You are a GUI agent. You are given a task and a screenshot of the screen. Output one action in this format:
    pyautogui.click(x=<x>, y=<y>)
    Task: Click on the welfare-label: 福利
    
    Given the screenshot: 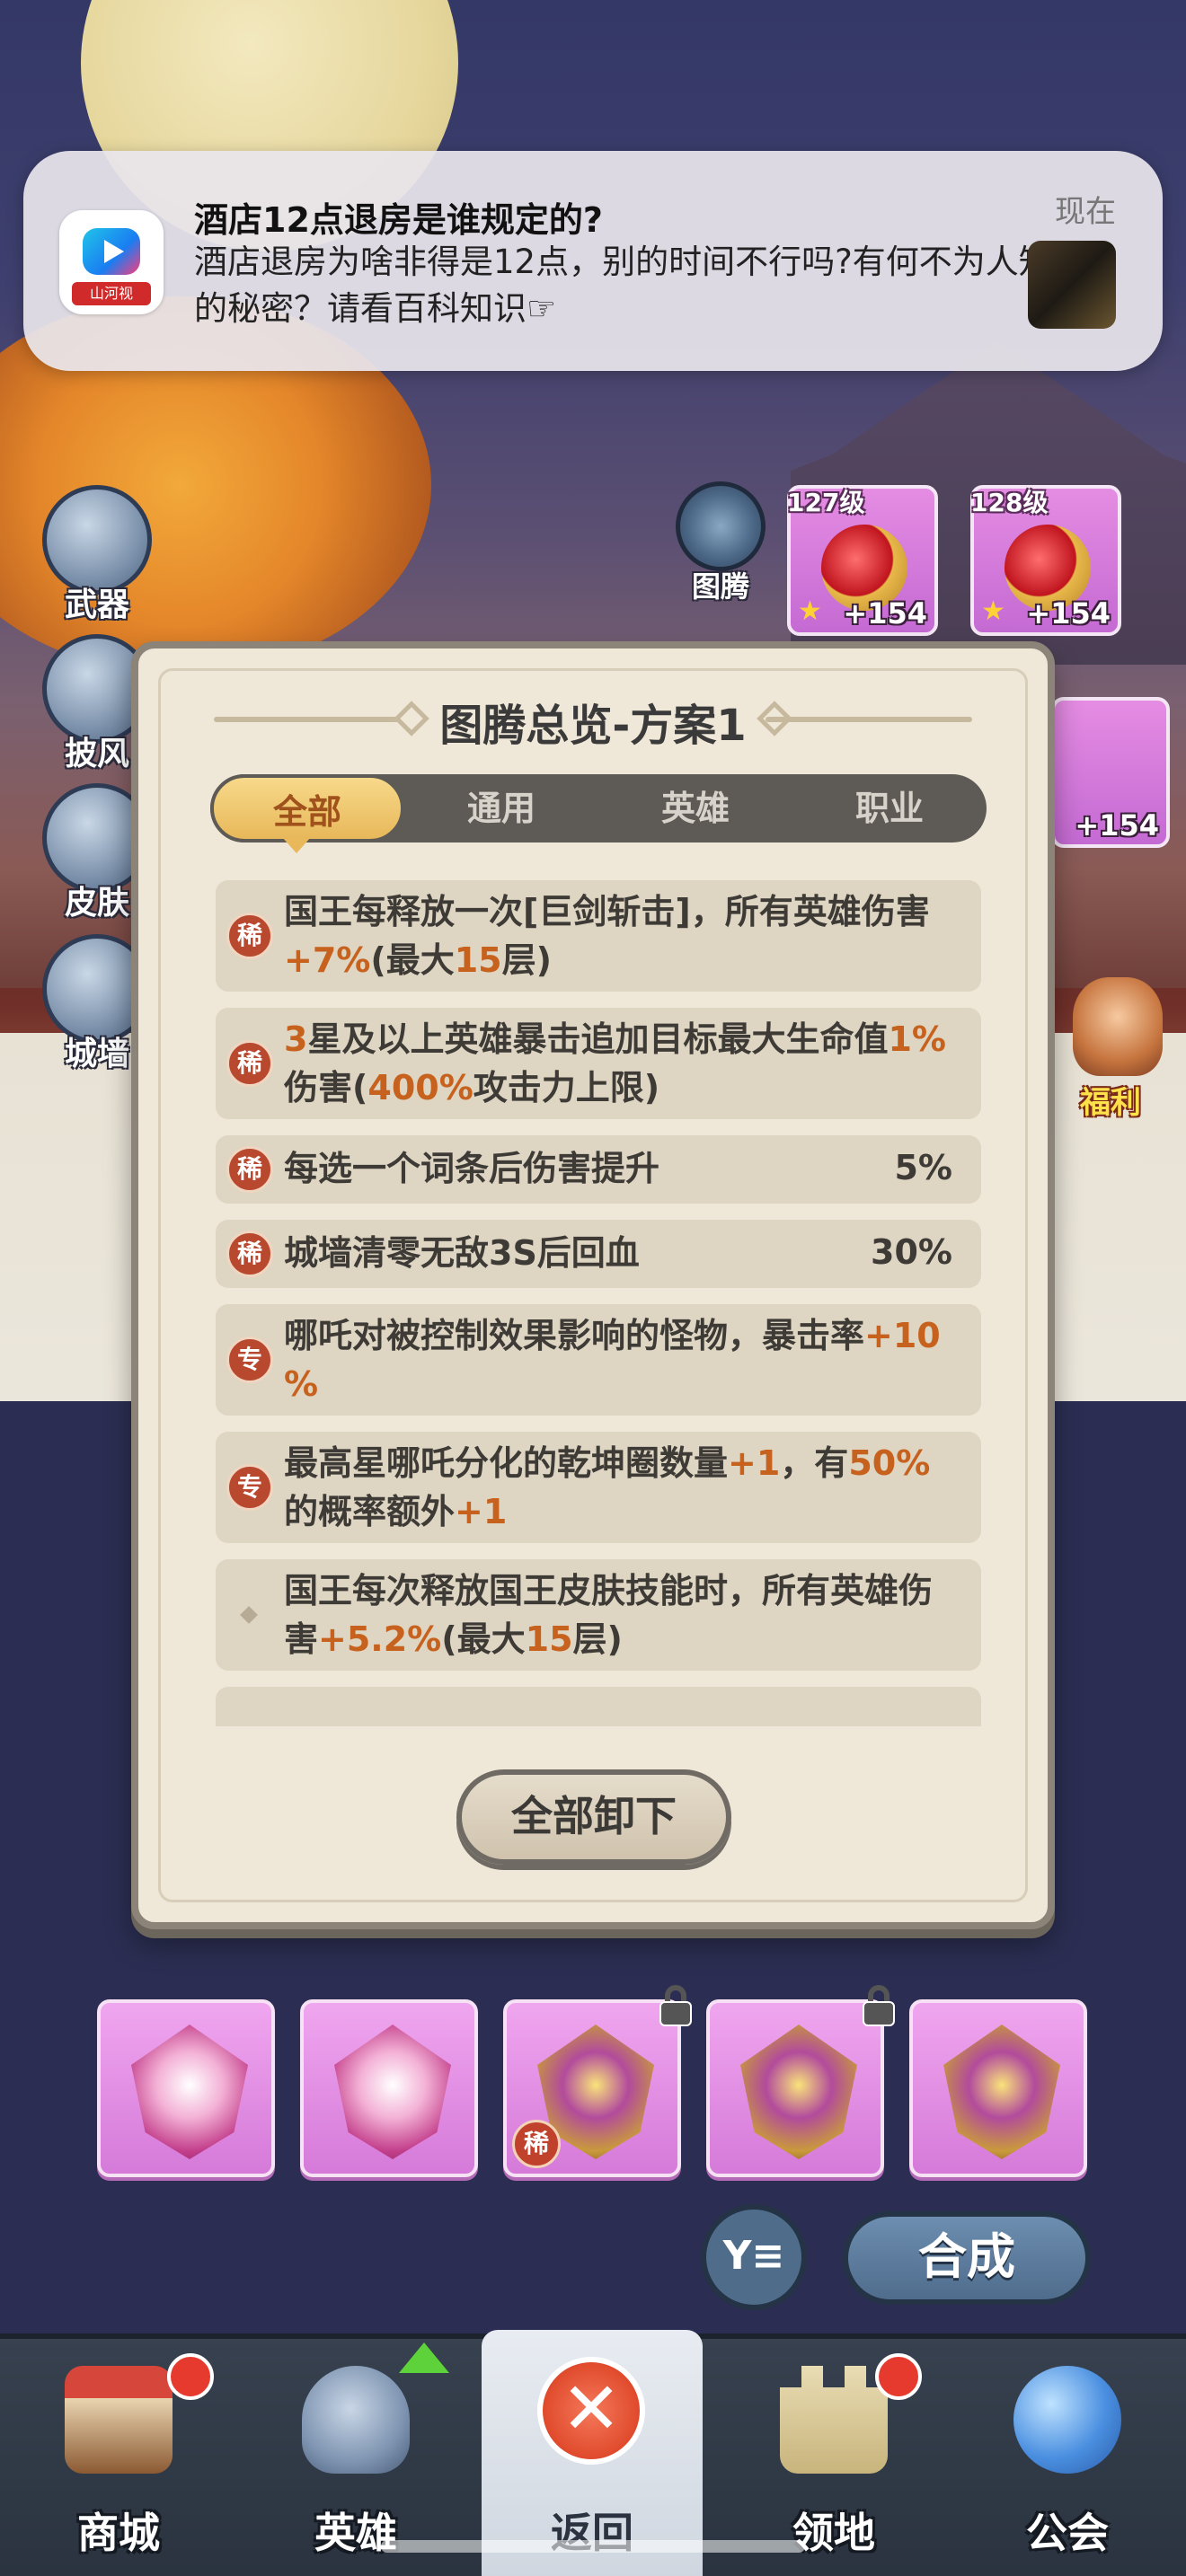 What is the action you would take?
    pyautogui.click(x=1110, y=1103)
    